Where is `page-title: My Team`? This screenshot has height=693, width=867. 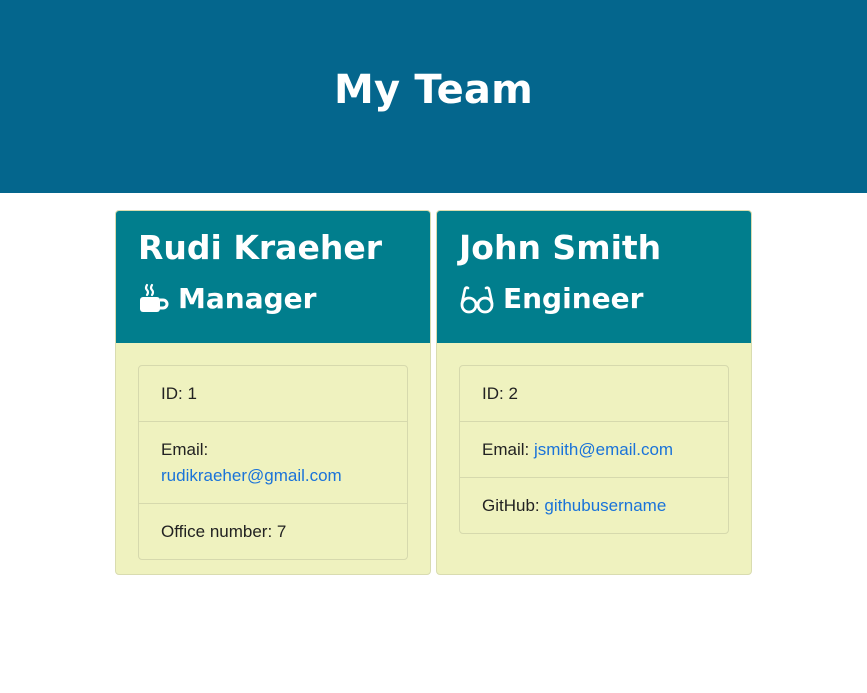 page-title: My Team is located at coordinates (433, 89).